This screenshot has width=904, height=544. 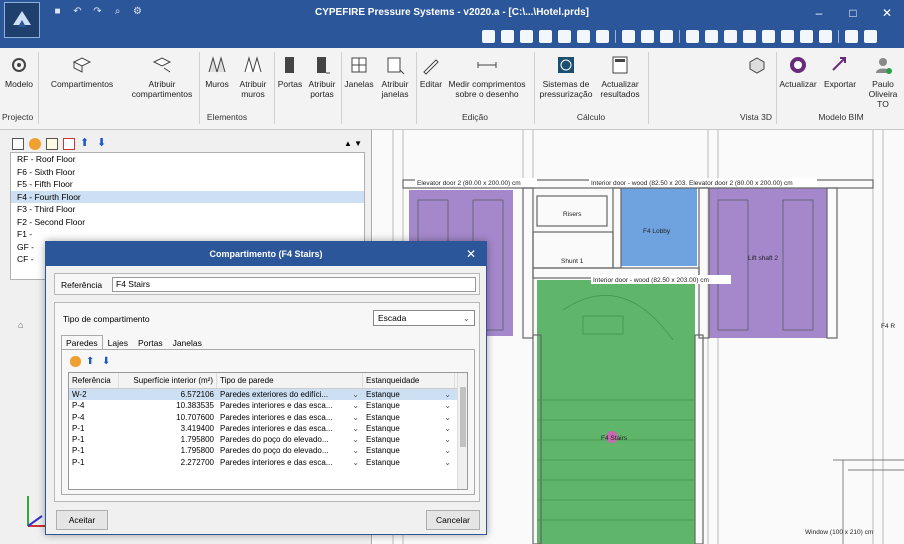 I want to click on atribuir-portas-button: Atribuir portas, so click(x=322, y=76).